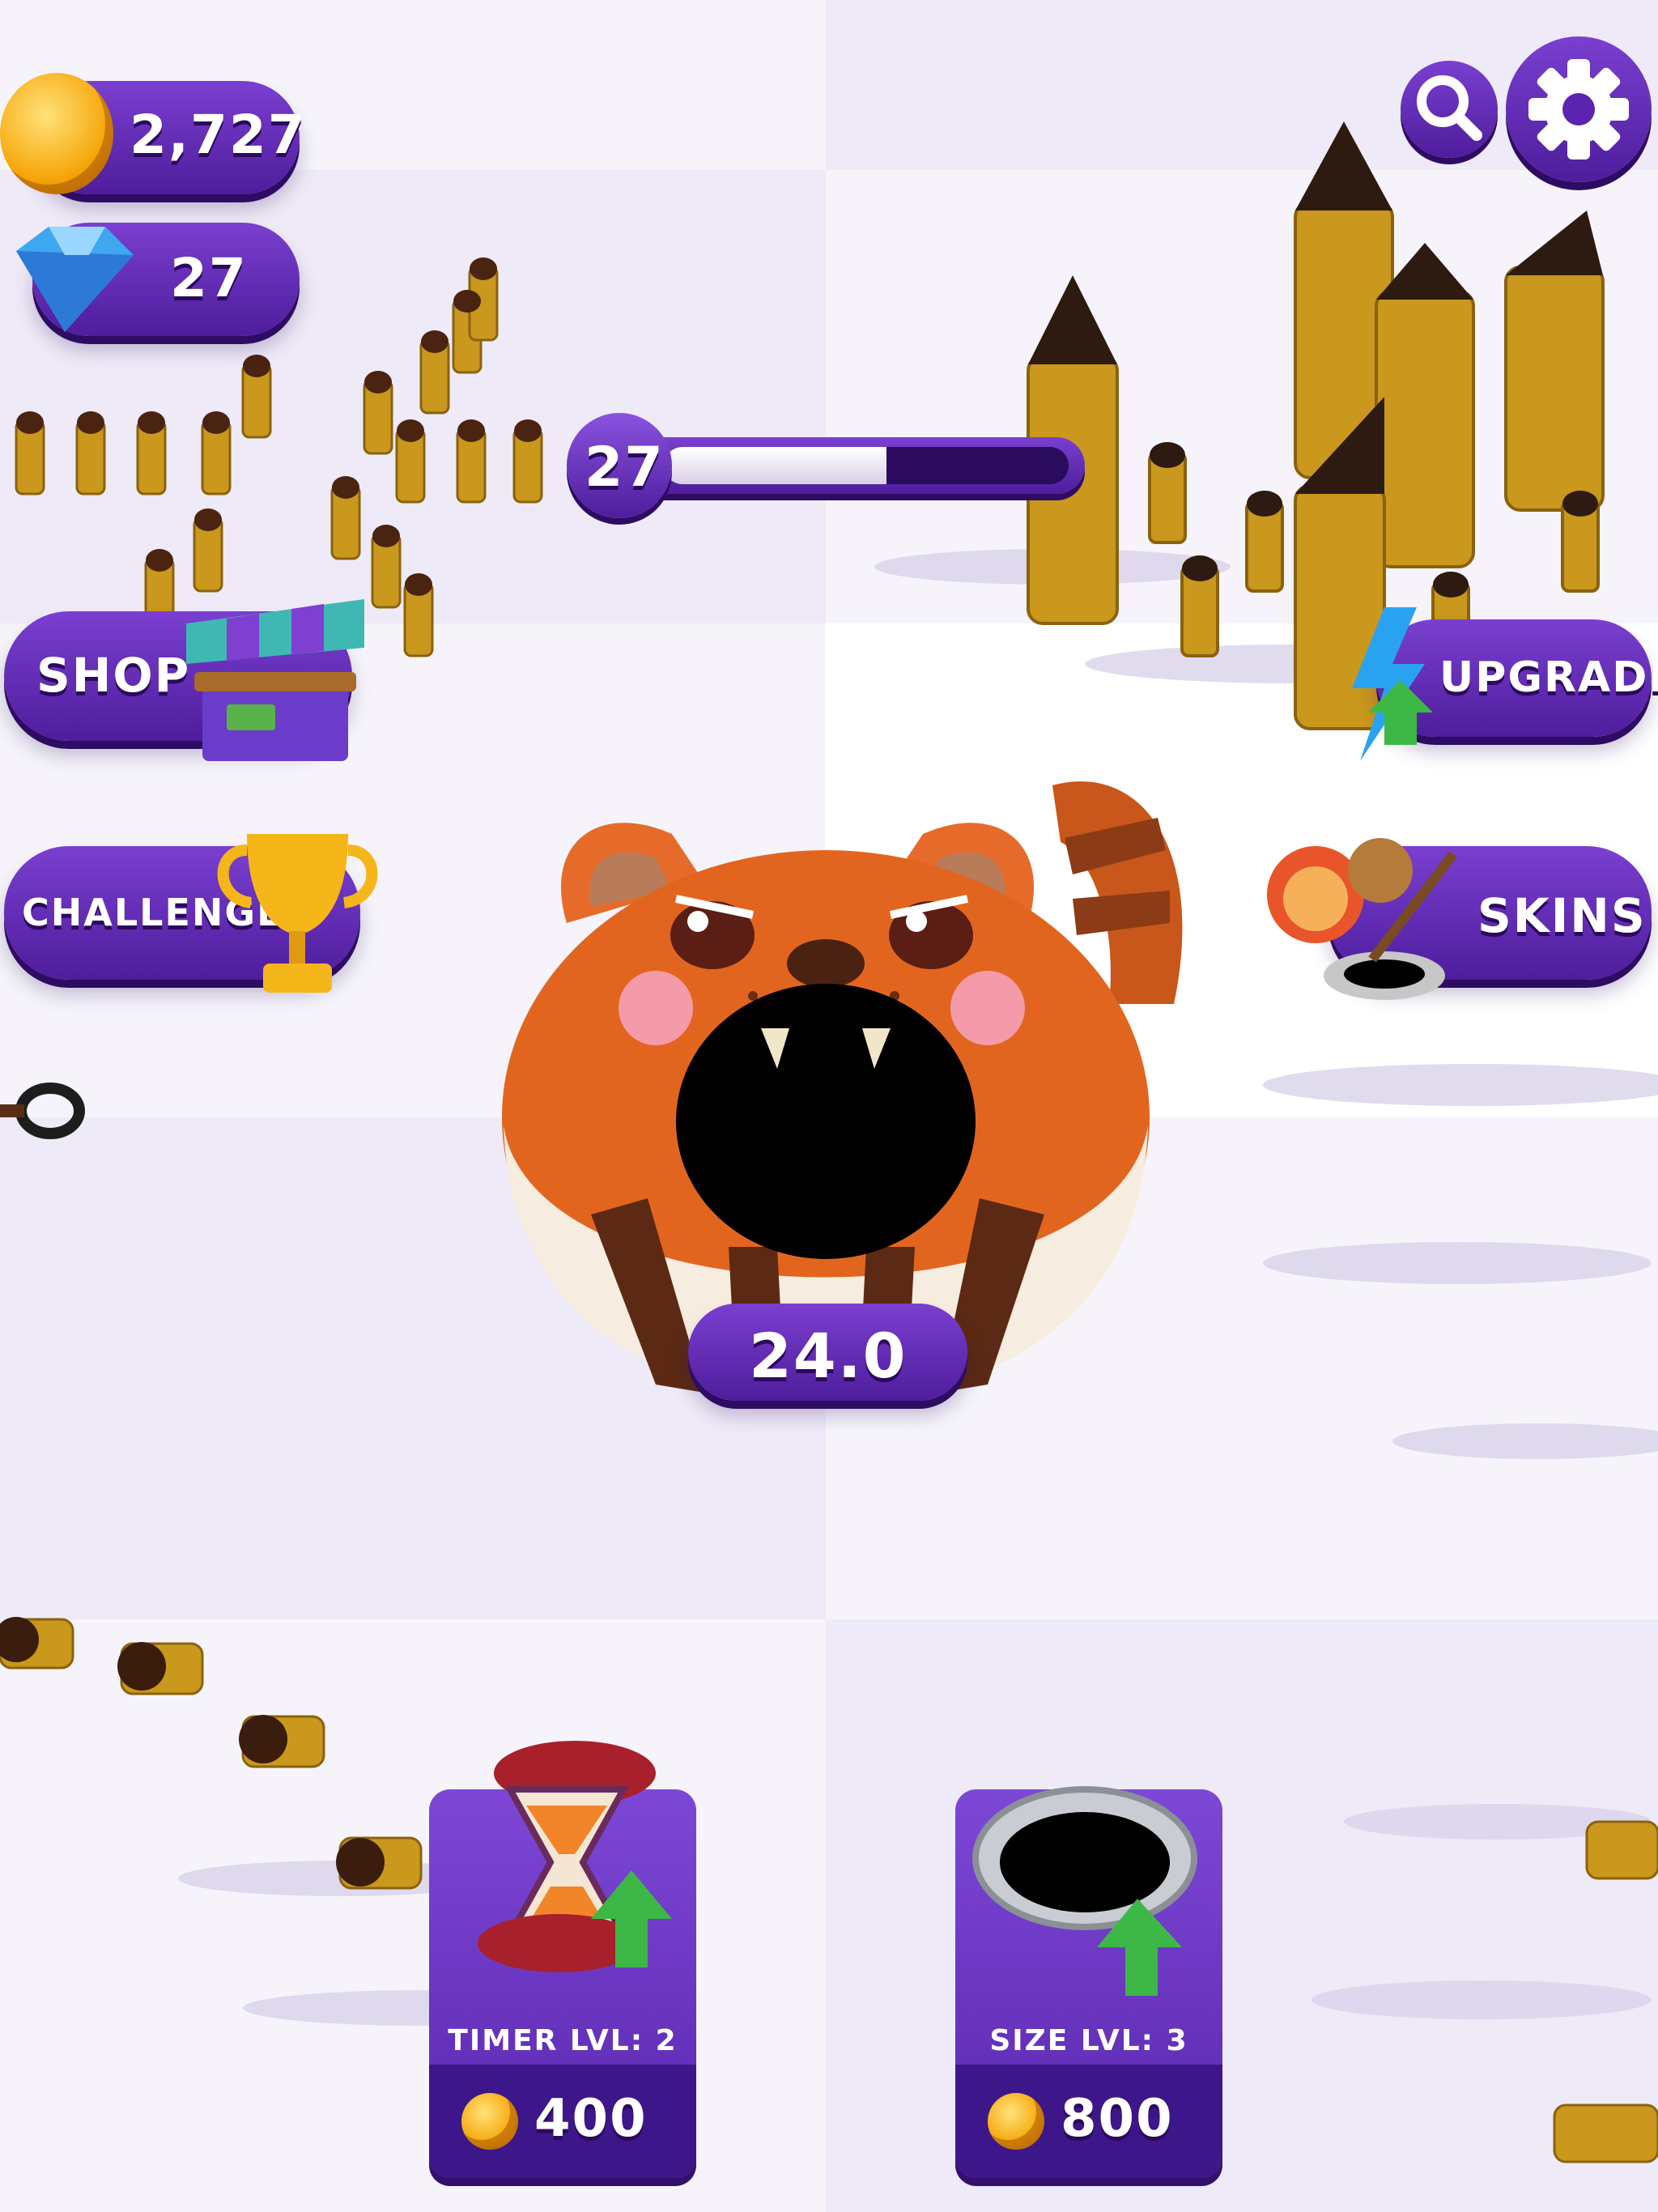  What do you see at coordinates (828, 1356) in the screenshot?
I see `timer-value: 24.0` at bounding box center [828, 1356].